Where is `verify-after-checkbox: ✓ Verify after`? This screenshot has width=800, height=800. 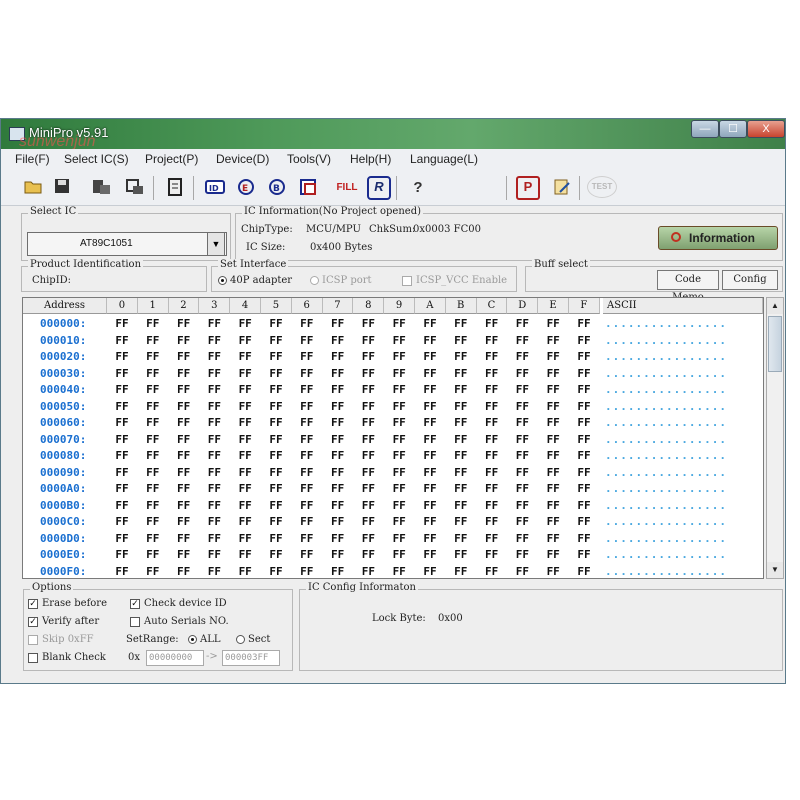 verify-after-checkbox: ✓ Verify after is located at coordinates (63, 621).